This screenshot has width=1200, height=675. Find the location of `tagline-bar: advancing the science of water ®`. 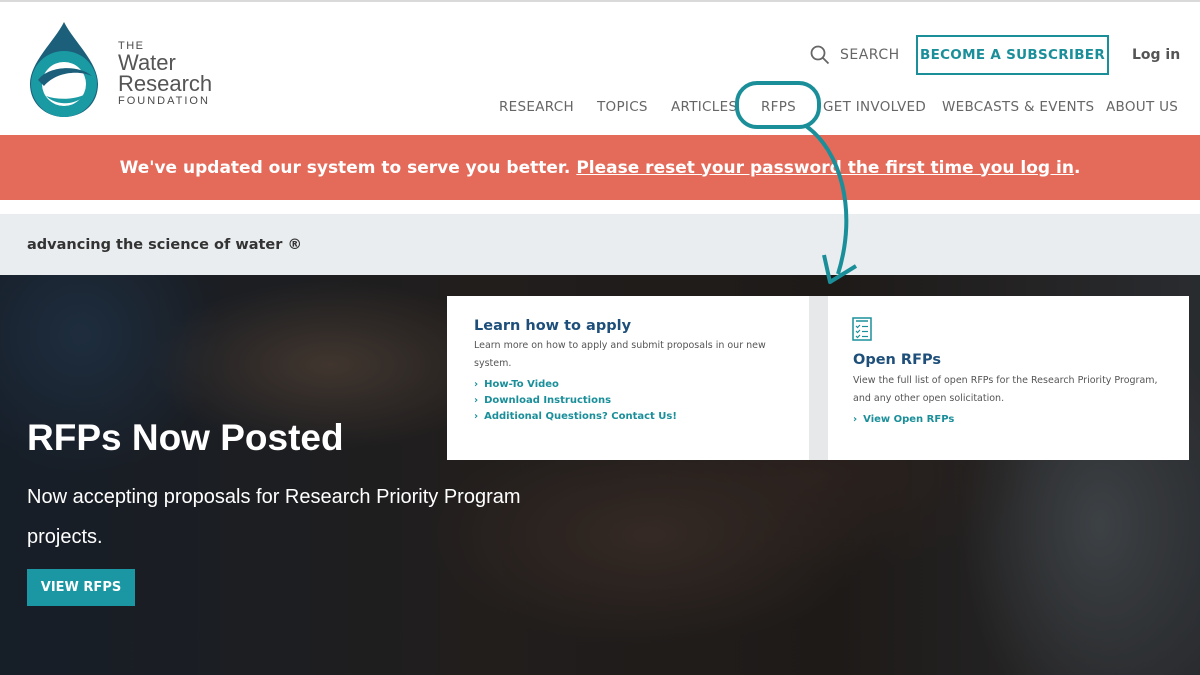

tagline-bar: advancing the science of water ® is located at coordinates (600, 244).